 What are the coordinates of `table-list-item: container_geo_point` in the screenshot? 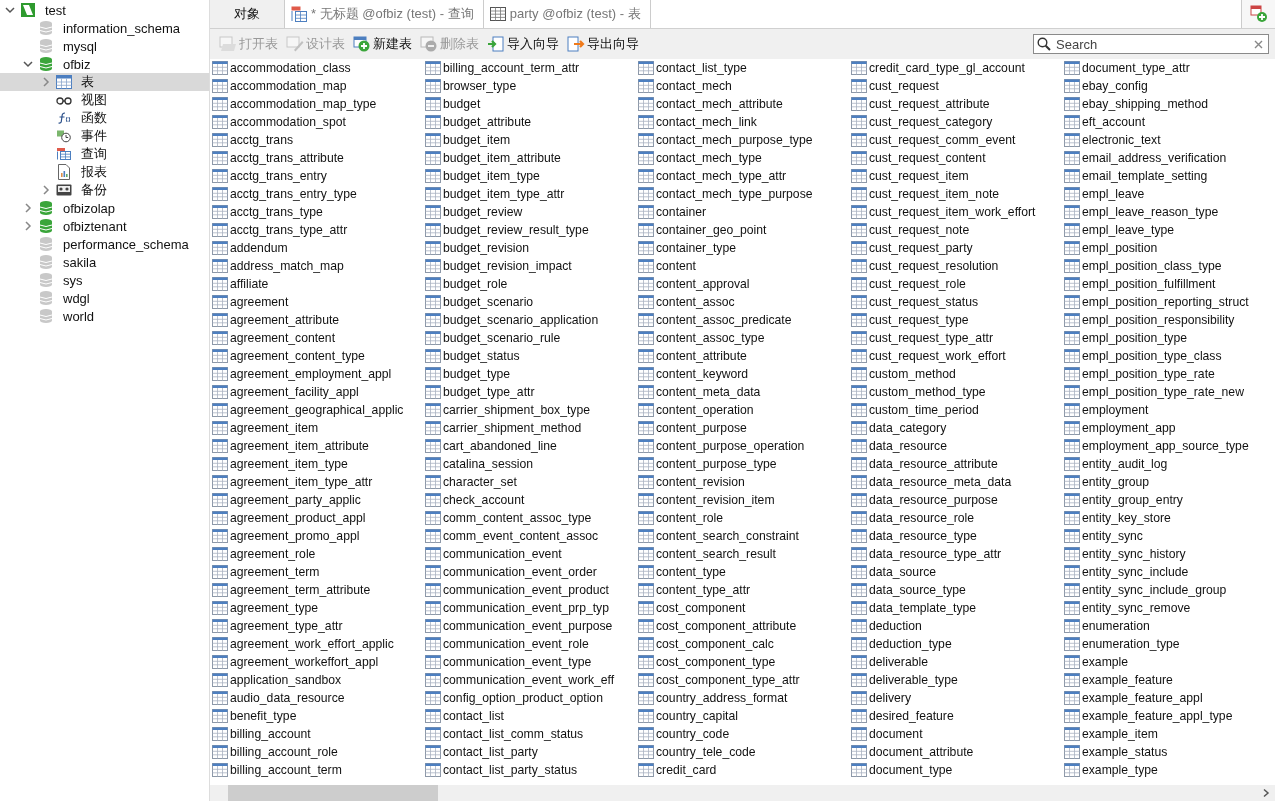 It's located at (744, 230).